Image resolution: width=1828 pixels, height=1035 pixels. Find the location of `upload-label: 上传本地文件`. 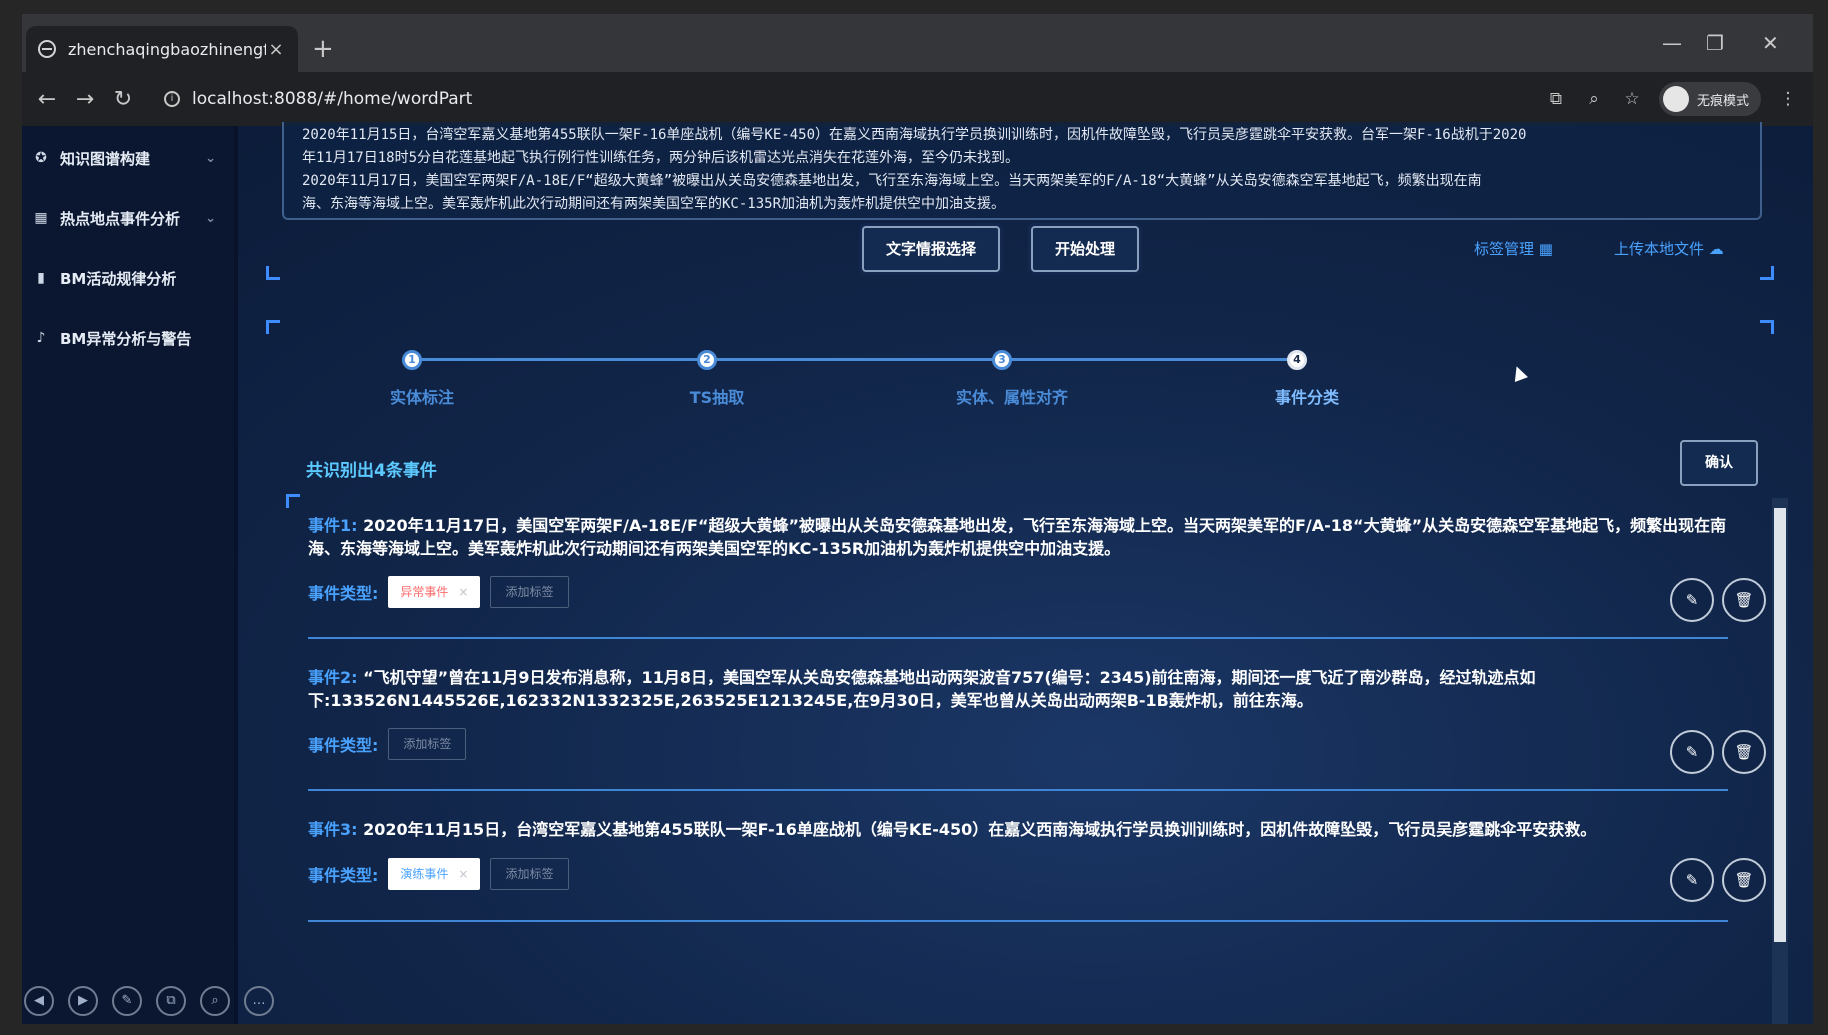

upload-label: 上传本地文件 is located at coordinates (1659, 249).